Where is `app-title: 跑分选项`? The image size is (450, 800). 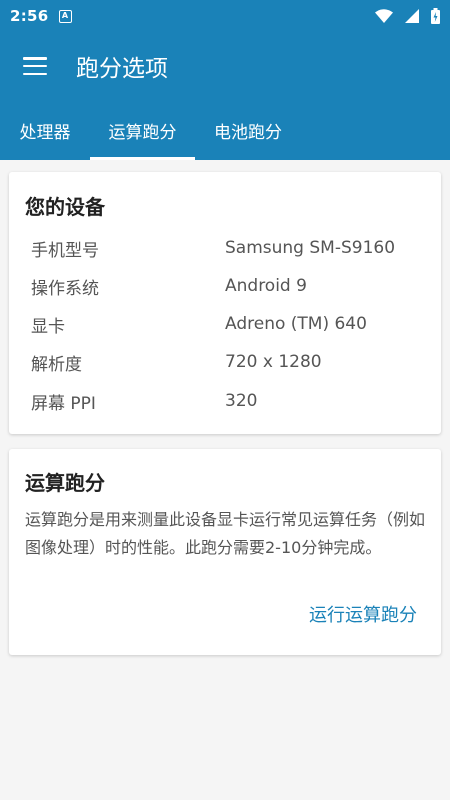
app-title: 跑分选项 is located at coordinates (122, 69).